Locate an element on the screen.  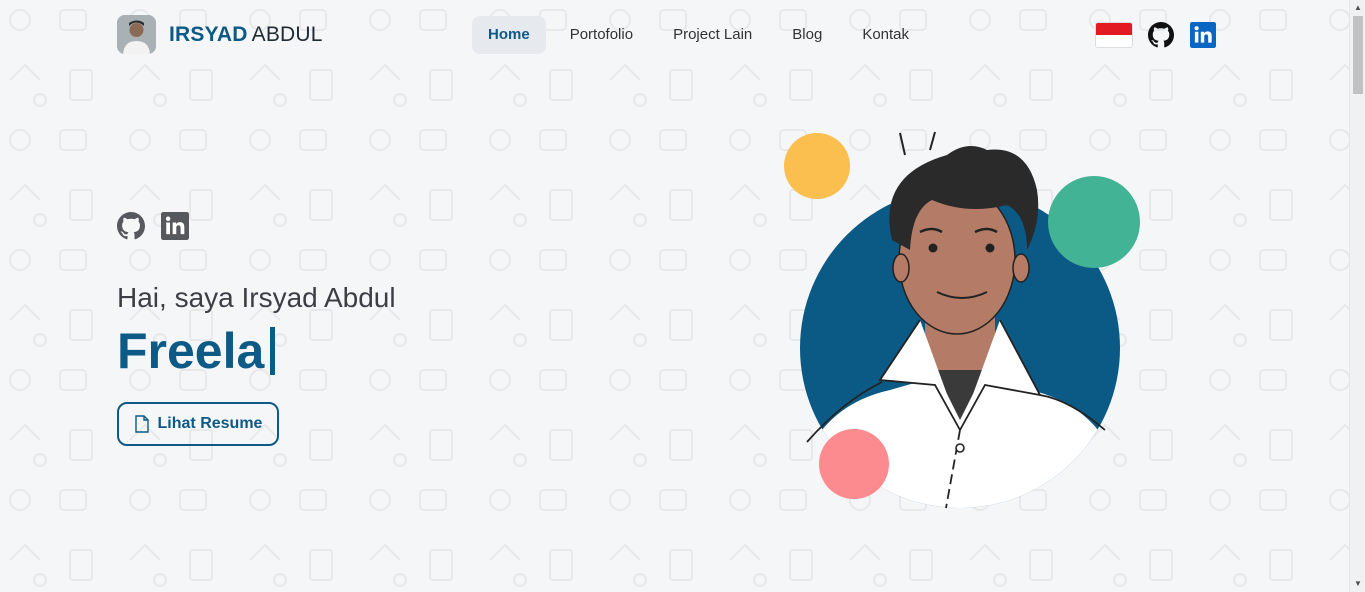
brand-name: IRSYAD ABDUL is located at coordinates (246, 35).